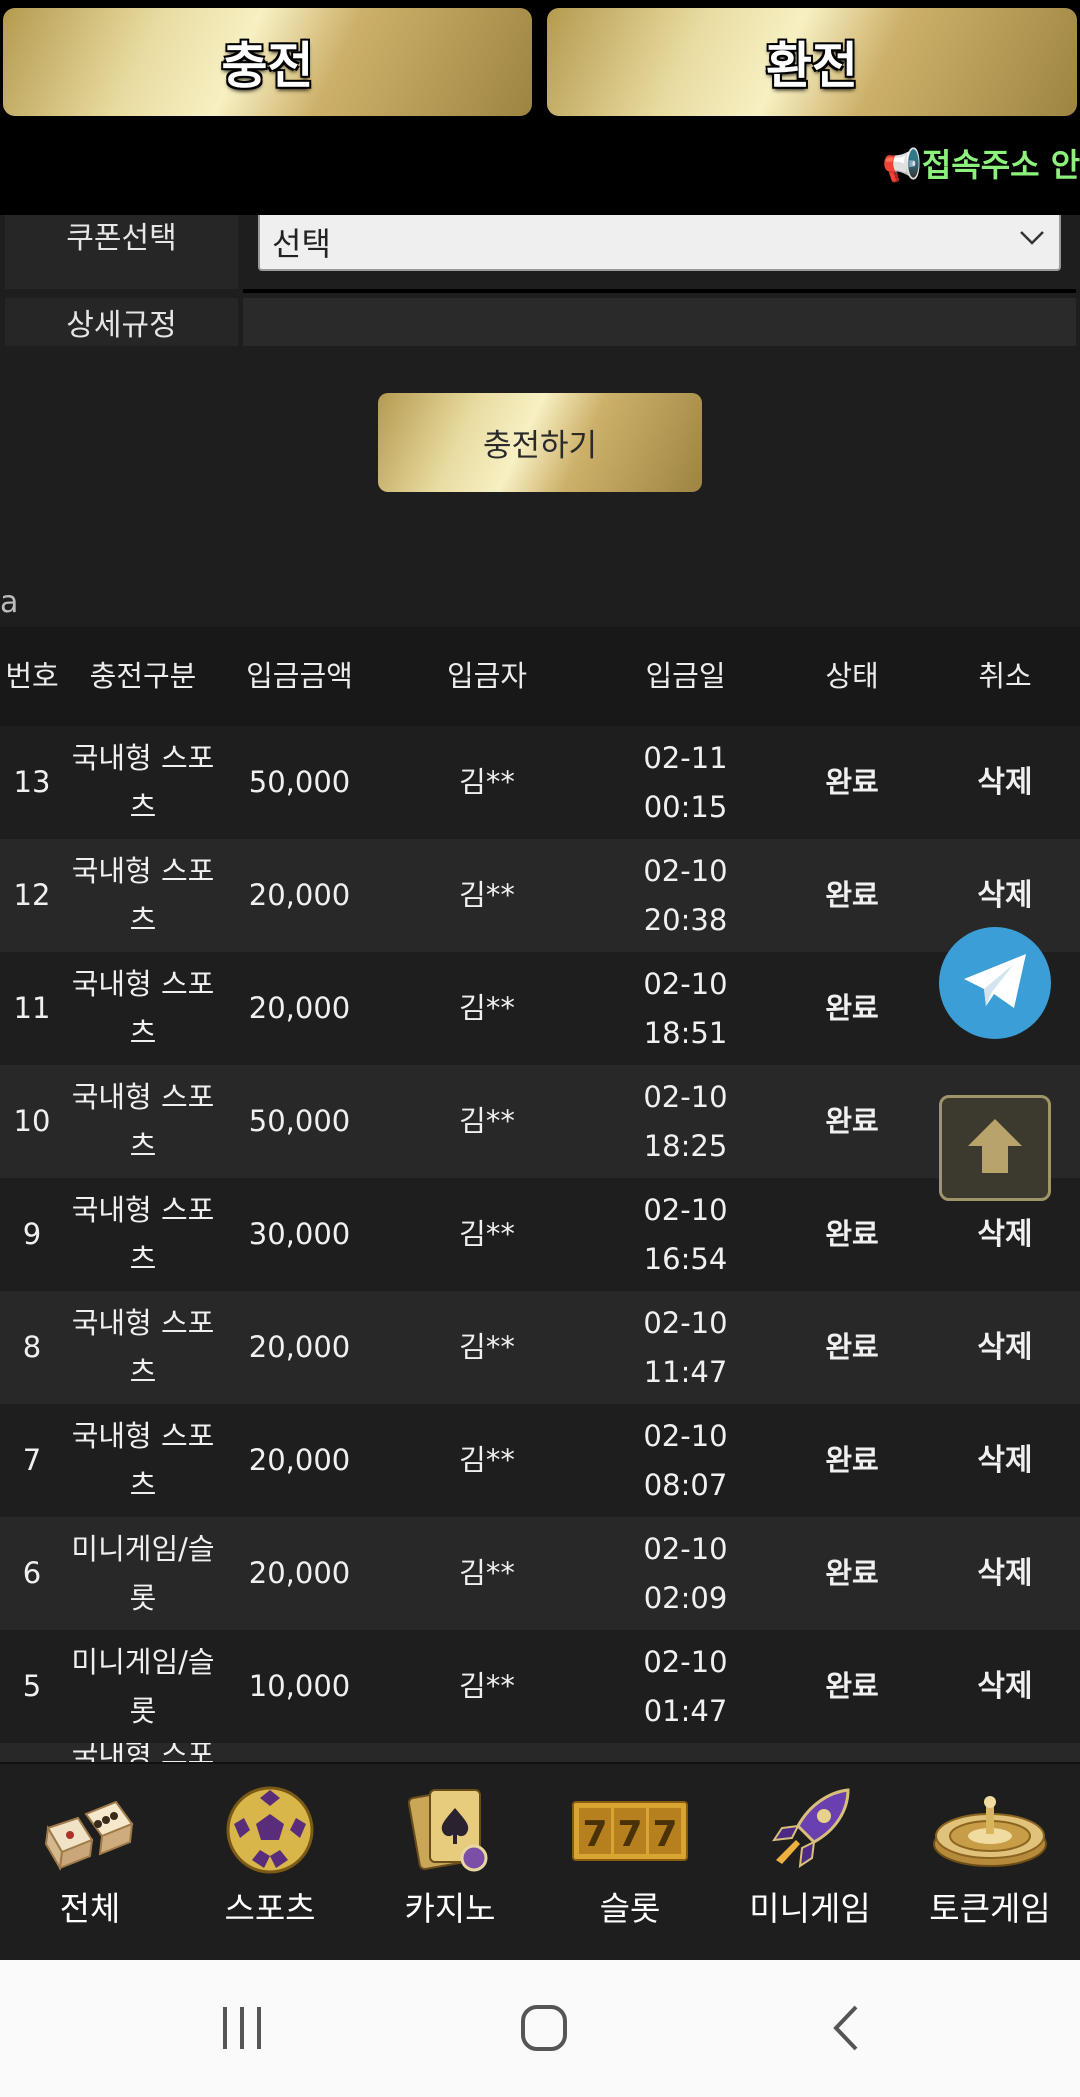 The image size is (1080, 2097). I want to click on withdraw-tab: 환전, so click(812, 62).